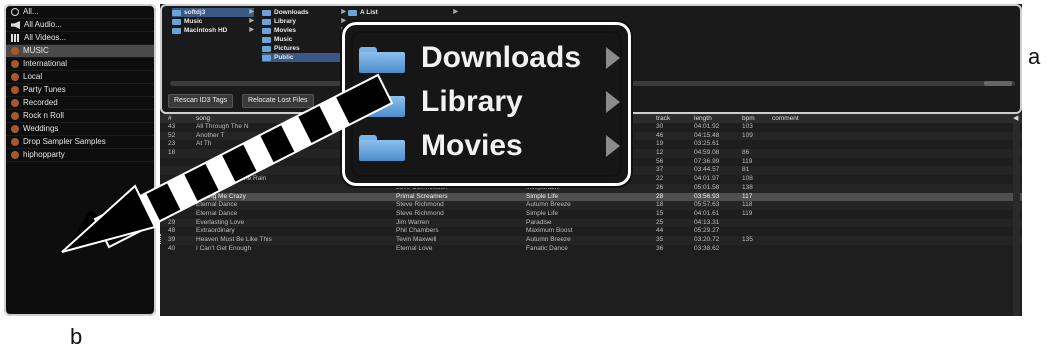  What do you see at coordinates (613, 58) in the screenshot?
I see `chevron-right-icon` at bounding box center [613, 58].